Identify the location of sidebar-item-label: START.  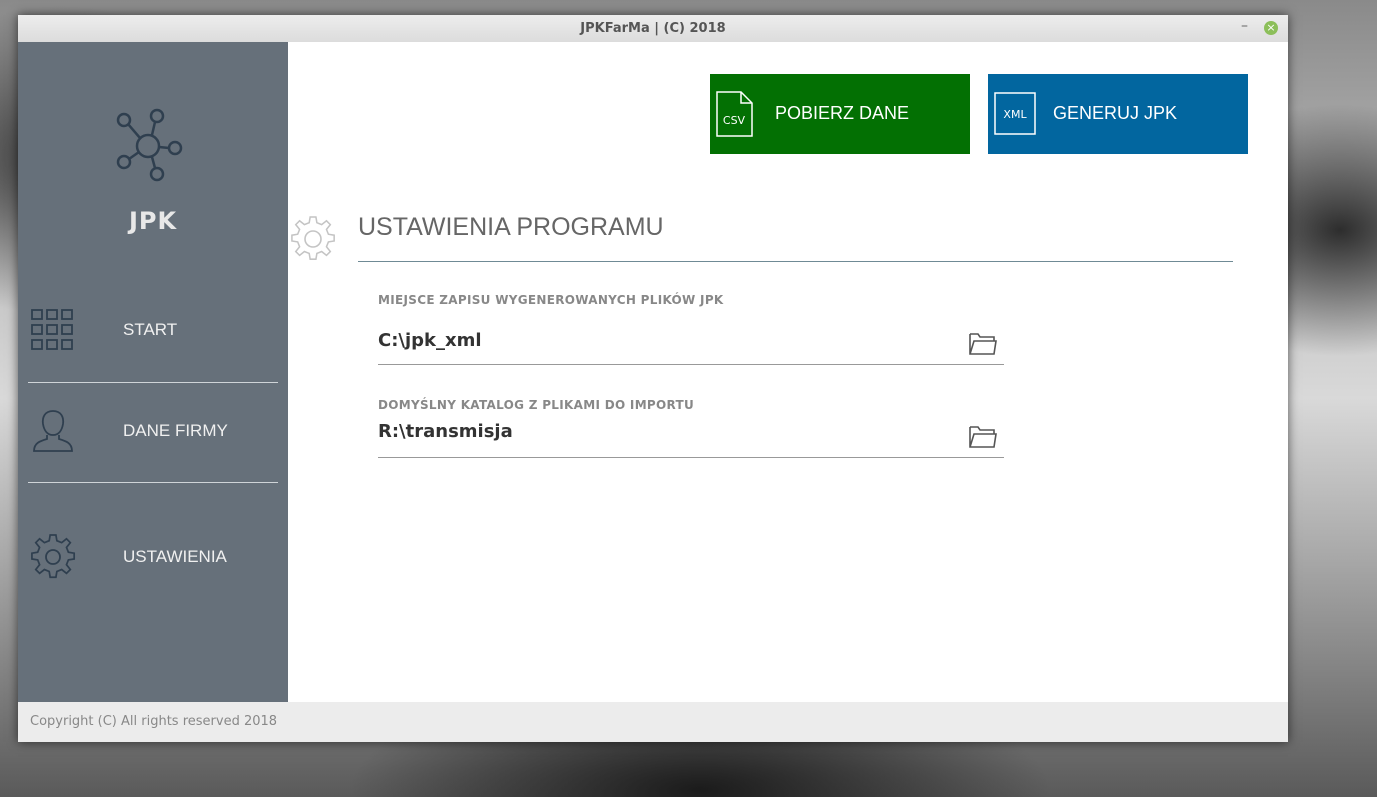
(150, 329).